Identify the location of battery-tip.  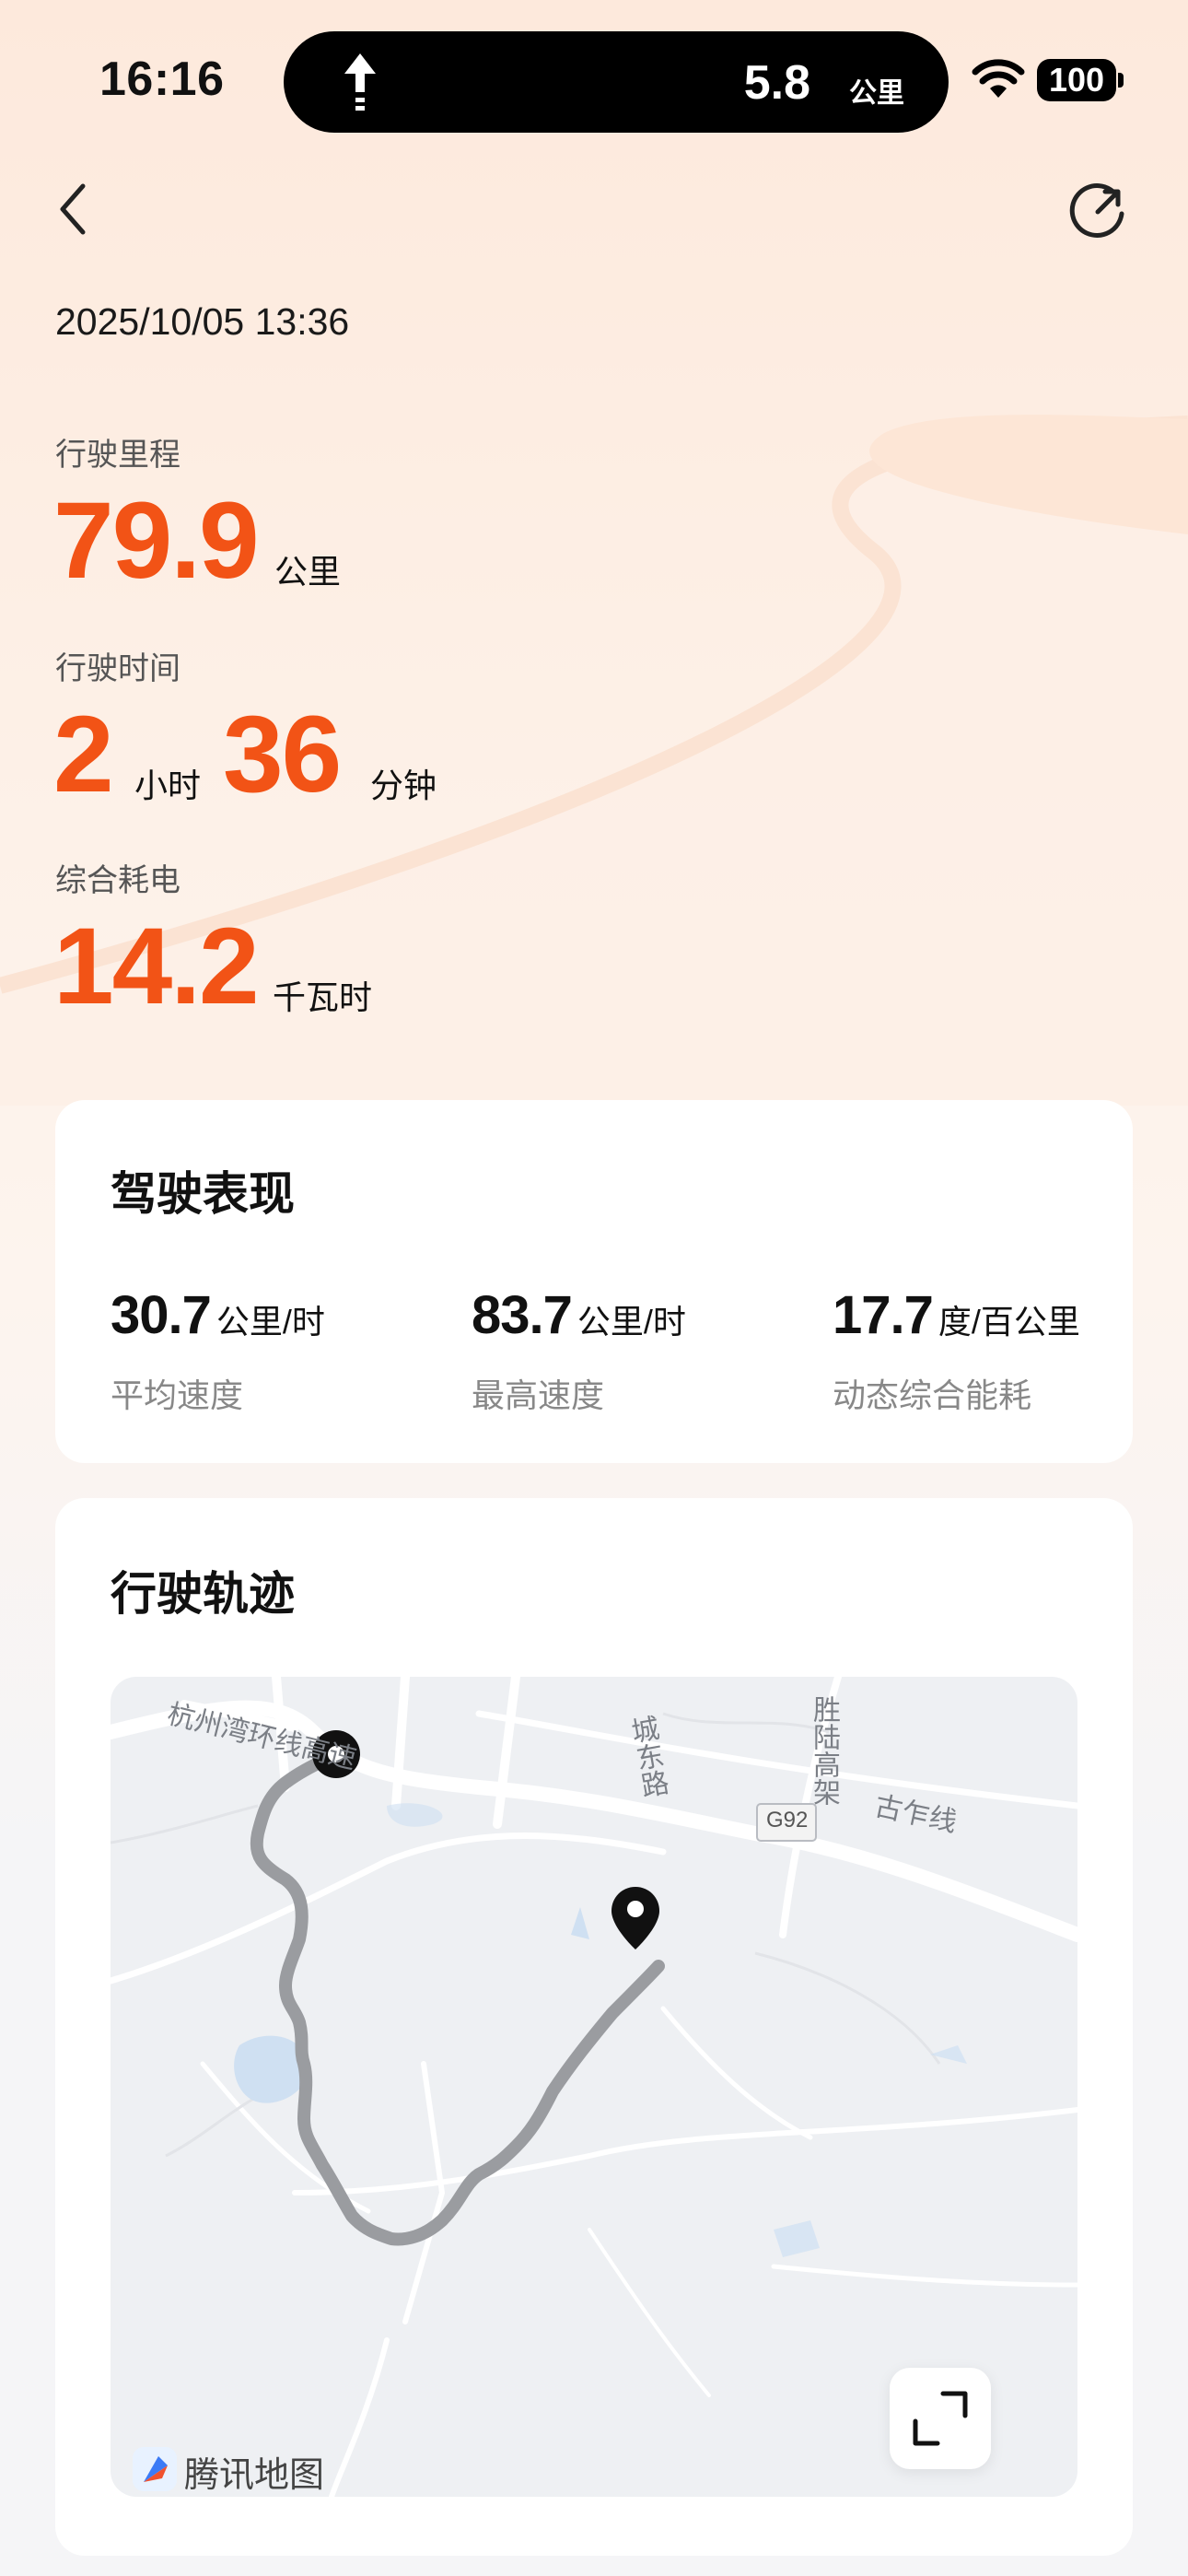
(1121, 80).